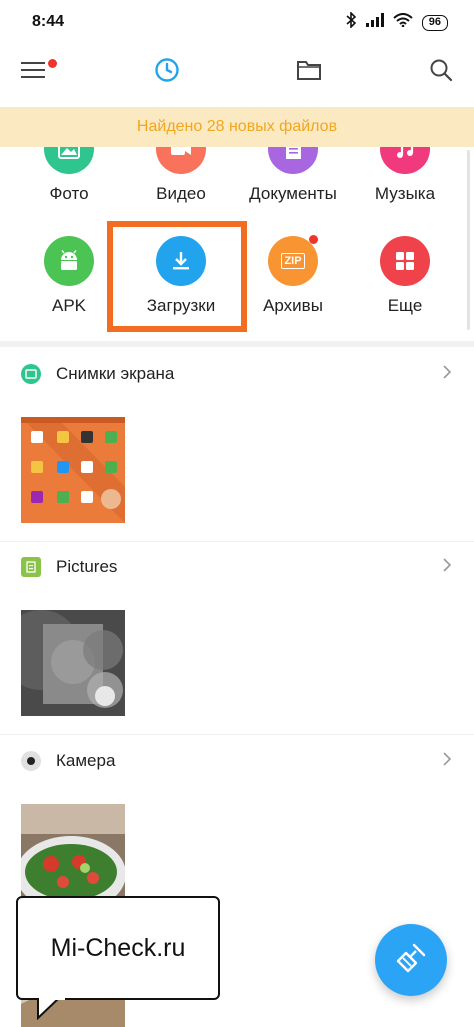 Image resolution: width=474 pixels, height=1027 pixels. What do you see at coordinates (405, 175) in the screenshot?
I see `category-music: Музыка` at bounding box center [405, 175].